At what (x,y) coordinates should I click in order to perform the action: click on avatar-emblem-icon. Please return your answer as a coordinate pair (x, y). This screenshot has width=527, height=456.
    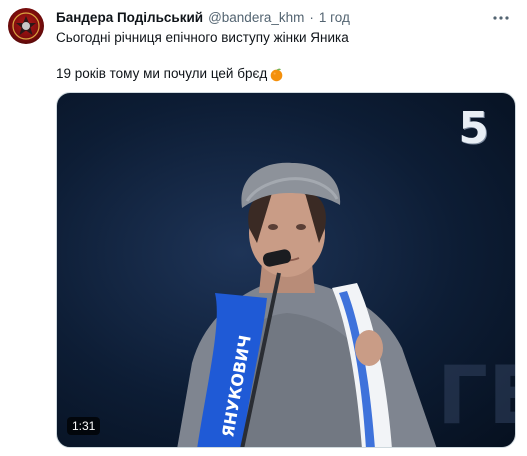
    Looking at the image, I should click on (26, 26).